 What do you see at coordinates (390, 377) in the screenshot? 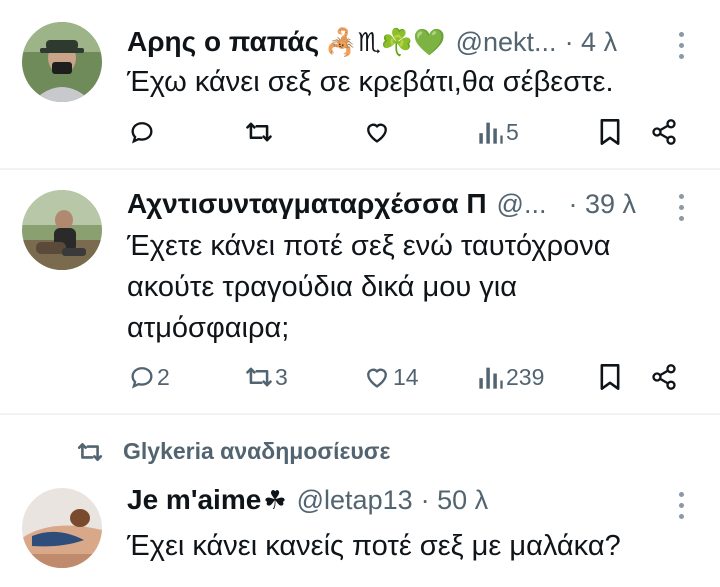
I see `like-button: 14` at bounding box center [390, 377].